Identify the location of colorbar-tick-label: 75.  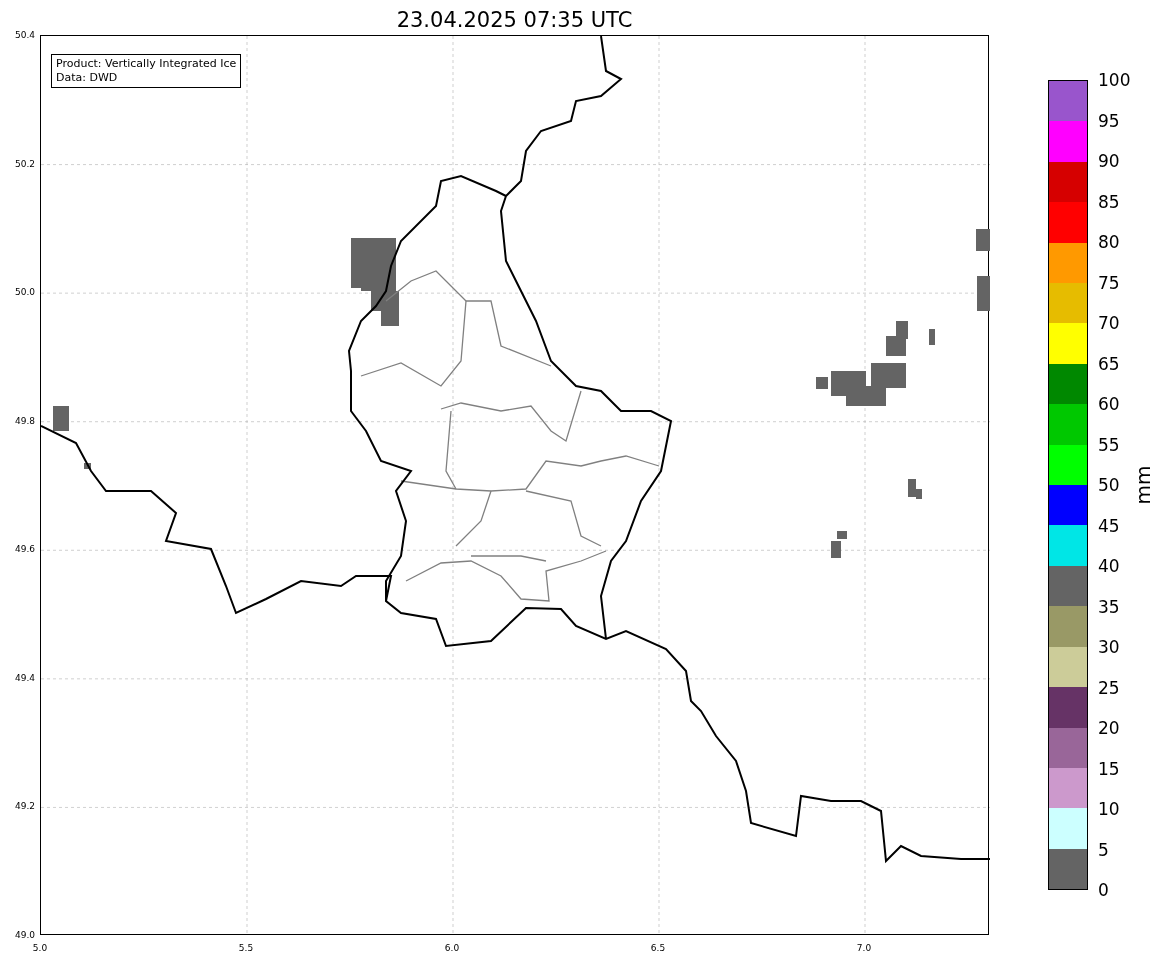
(1109, 282).